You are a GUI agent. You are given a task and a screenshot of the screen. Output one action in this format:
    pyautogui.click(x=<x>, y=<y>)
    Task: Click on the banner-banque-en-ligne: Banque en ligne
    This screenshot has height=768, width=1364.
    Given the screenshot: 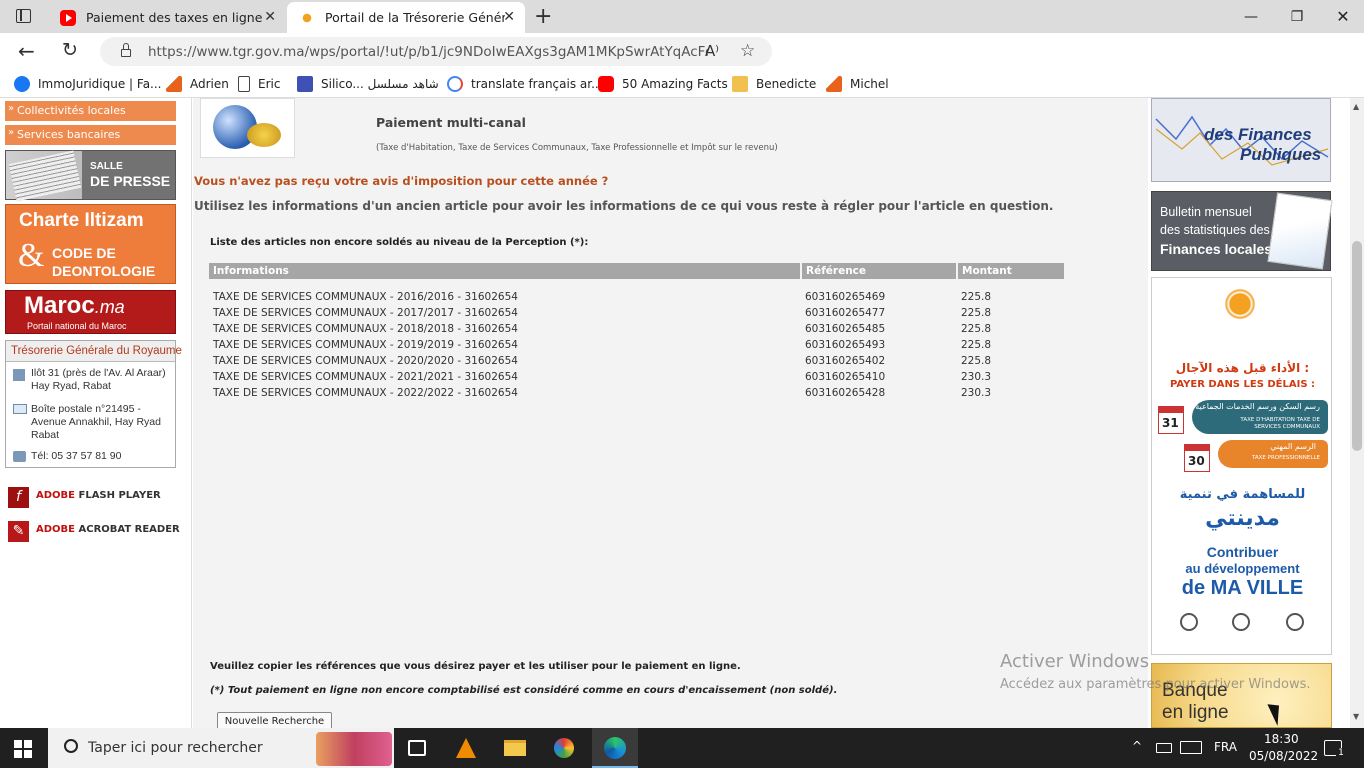 What is the action you would take?
    pyautogui.click(x=1241, y=695)
    